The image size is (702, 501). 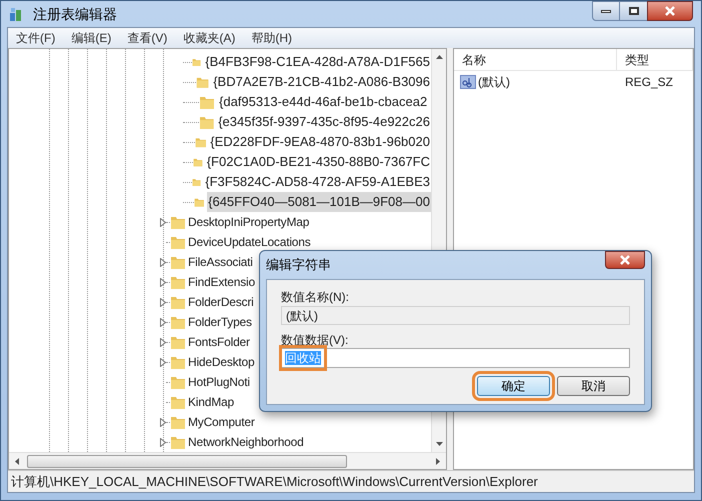 What do you see at coordinates (655, 59) in the screenshot?
I see `column-header: 类型` at bounding box center [655, 59].